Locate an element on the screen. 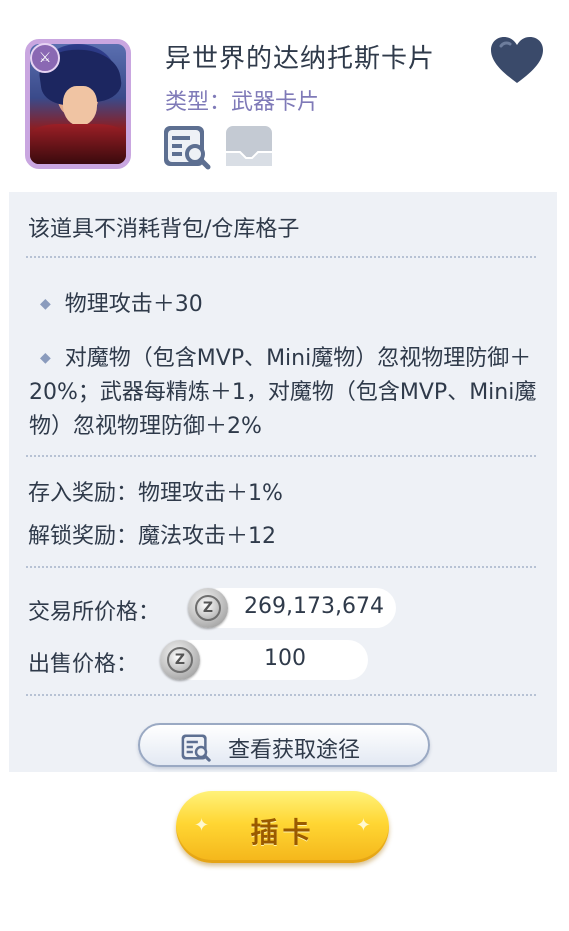  exchange-price-value: 269,173,674 is located at coordinates (314, 606).